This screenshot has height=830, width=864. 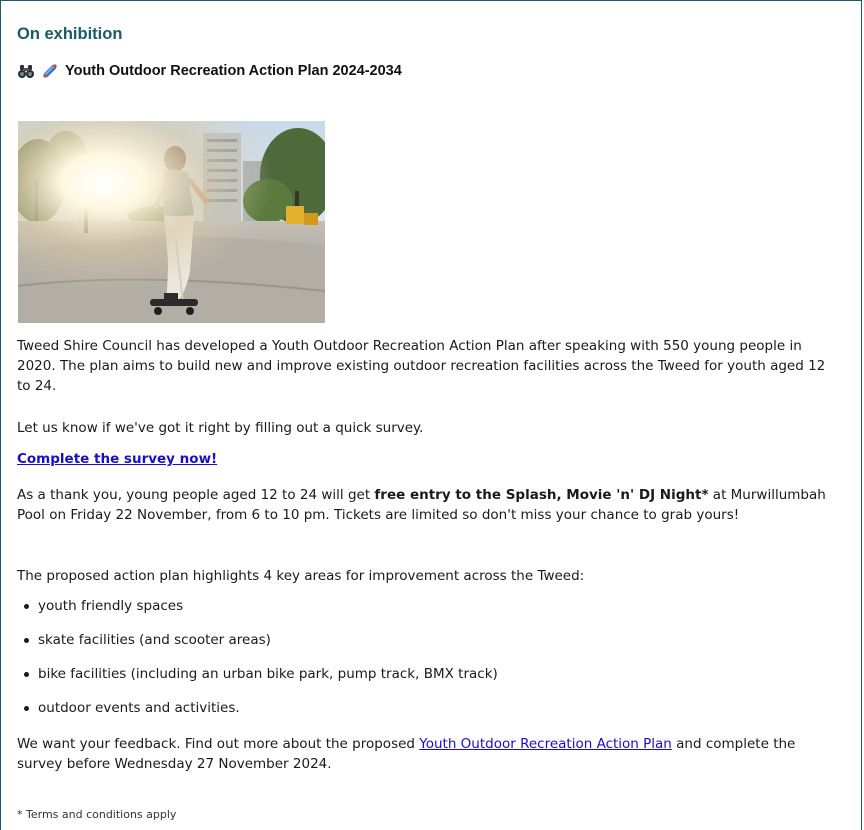 What do you see at coordinates (139, 708) in the screenshot?
I see `list-item-text: outdoor events and activities.` at bounding box center [139, 708].